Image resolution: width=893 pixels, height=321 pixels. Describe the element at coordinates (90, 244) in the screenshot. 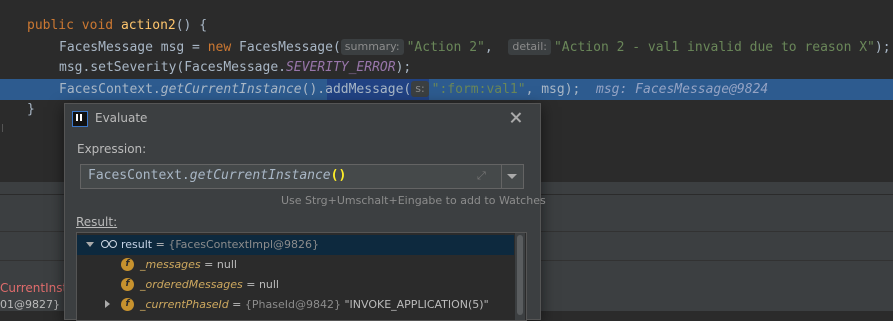

I see `chevron-down-icon` at that location.